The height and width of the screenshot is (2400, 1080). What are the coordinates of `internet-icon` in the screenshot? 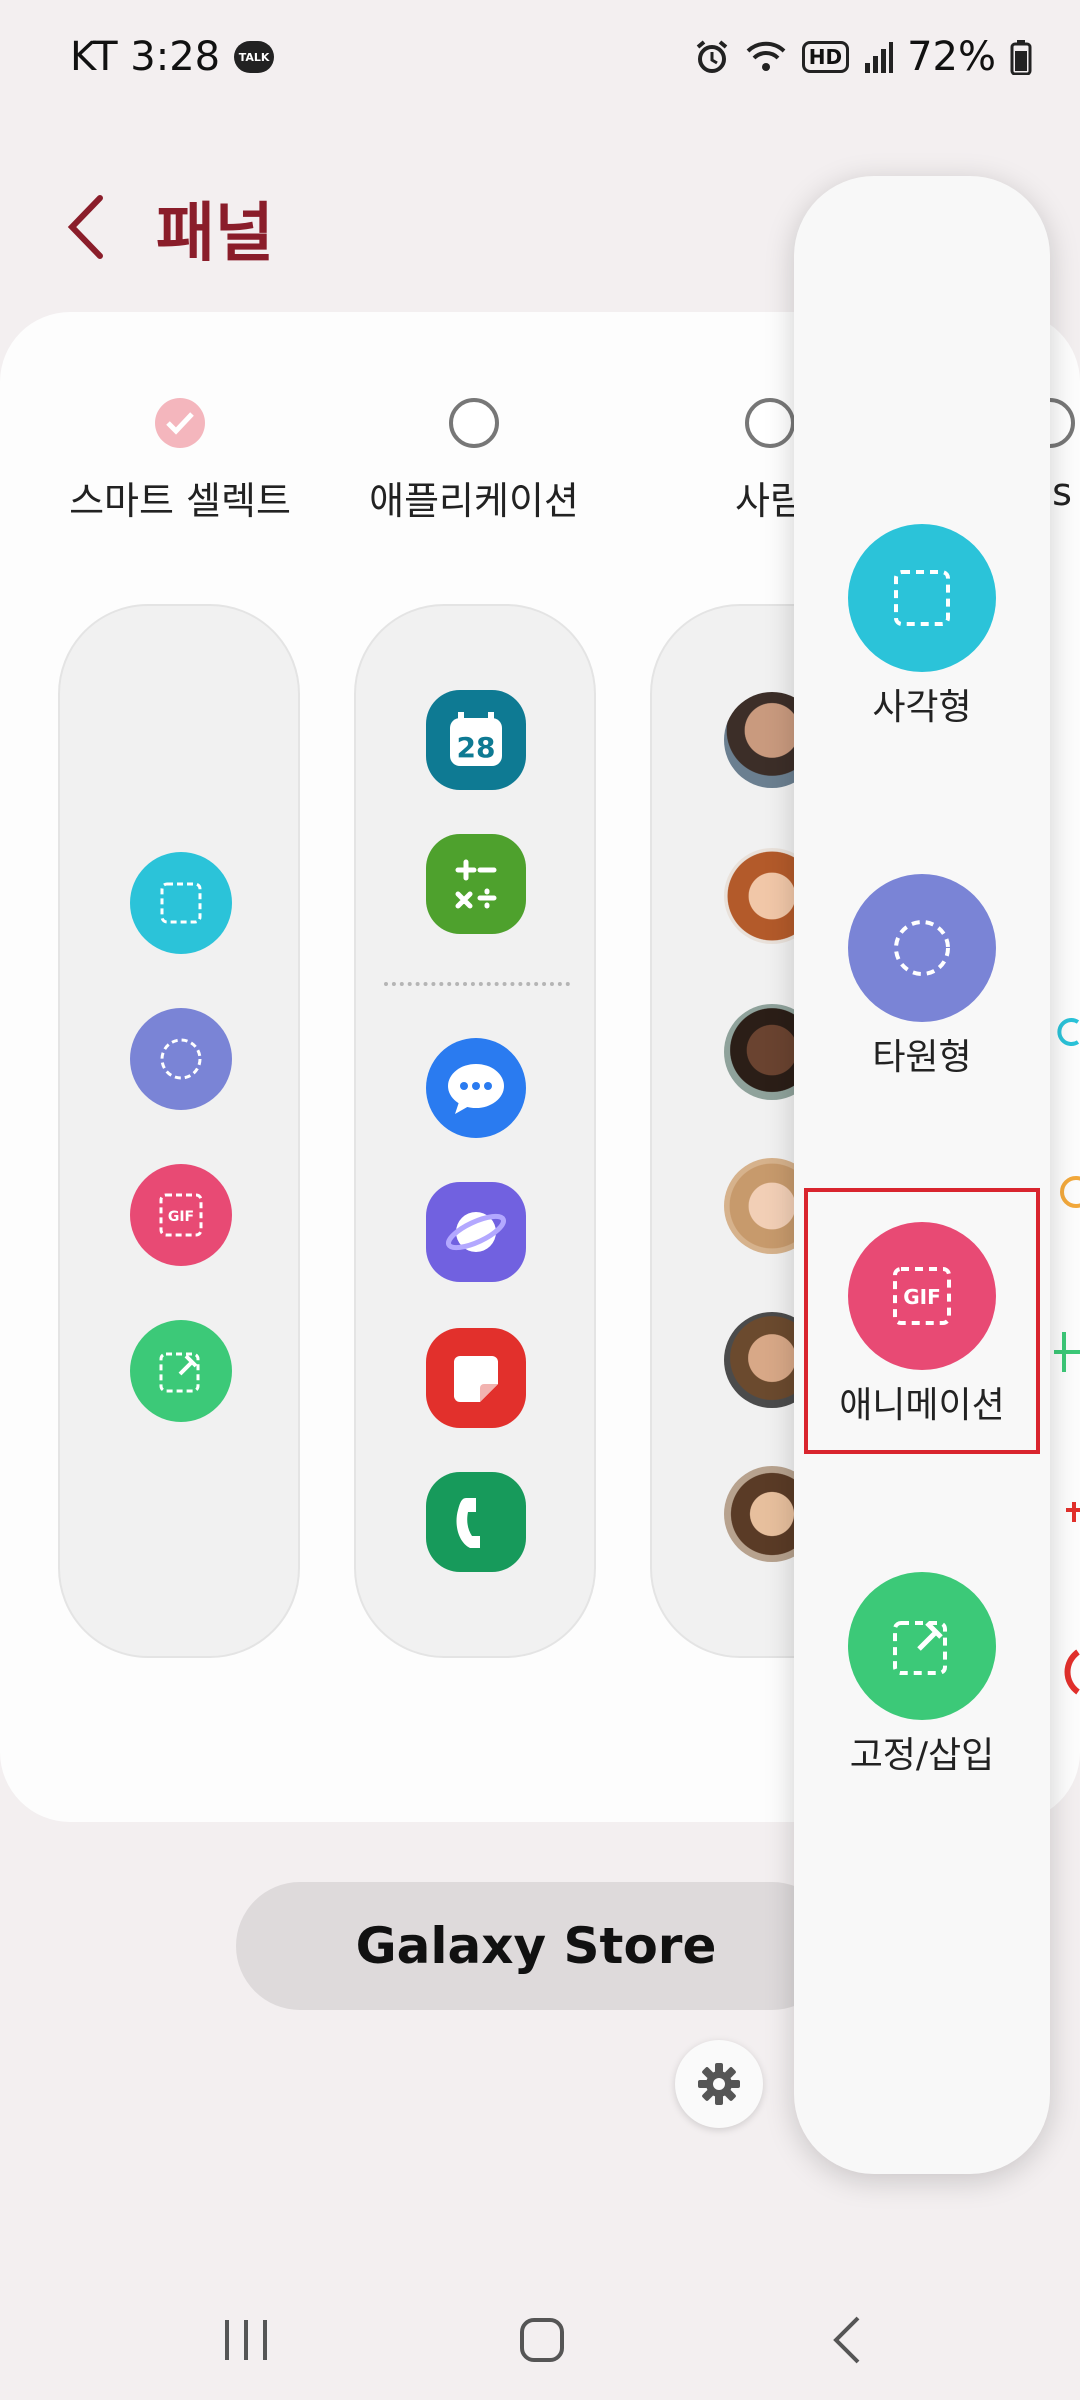 It's located at (476, 1232).